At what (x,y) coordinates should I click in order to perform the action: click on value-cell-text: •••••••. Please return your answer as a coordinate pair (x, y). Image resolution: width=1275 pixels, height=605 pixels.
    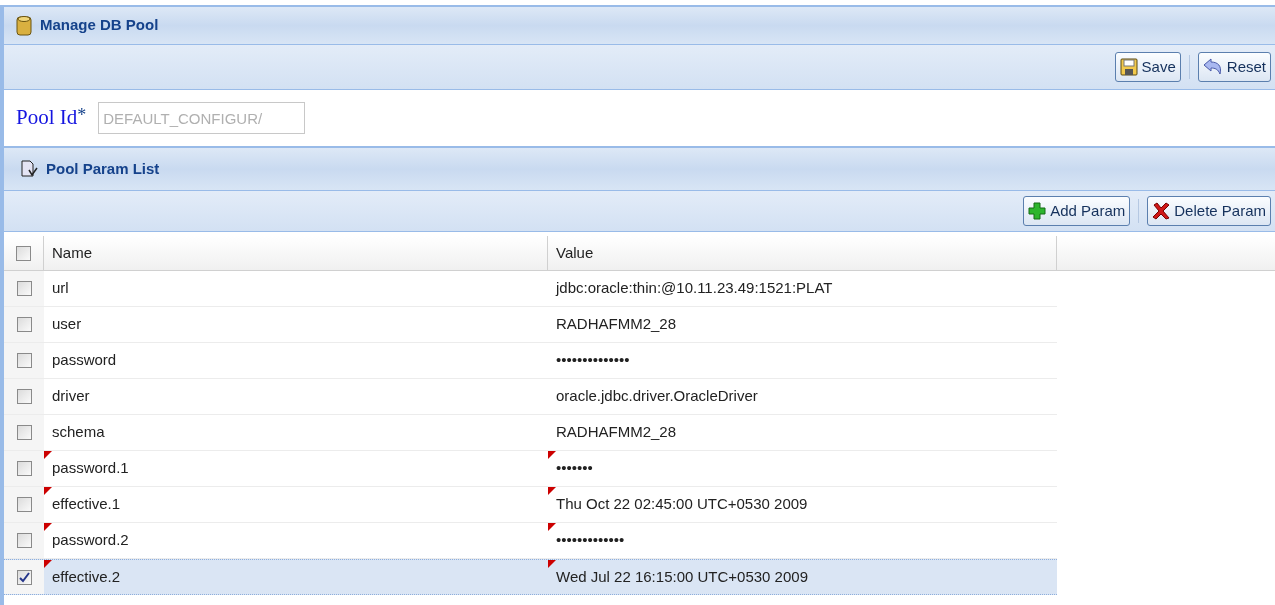
    Looking at the image, I should click on (574, 468).